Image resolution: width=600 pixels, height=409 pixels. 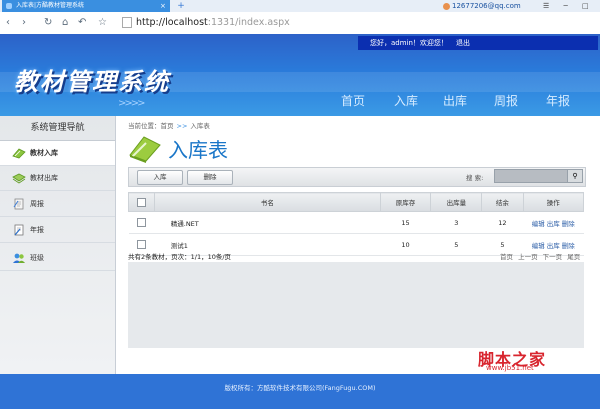 I want to click on class-group-icon, so click(x=19, y=258).